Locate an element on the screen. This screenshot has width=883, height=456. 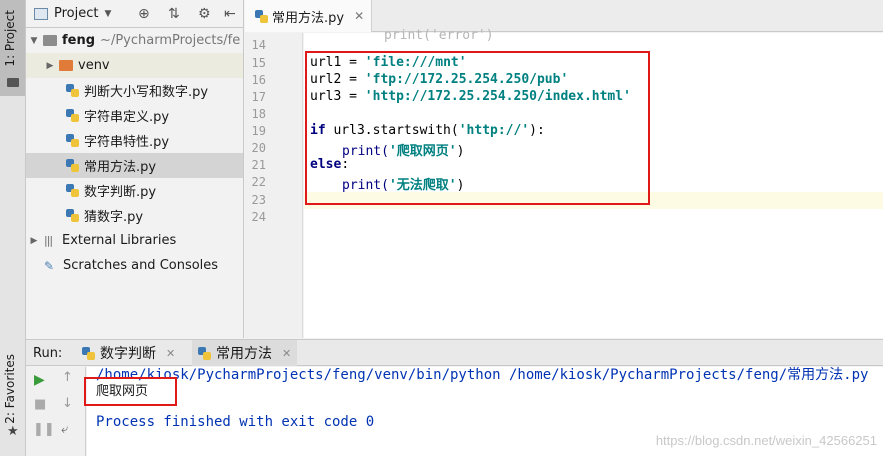
tree-item-scratches: ✎ Scratches and Consoles is located at coordinates (134, 265).